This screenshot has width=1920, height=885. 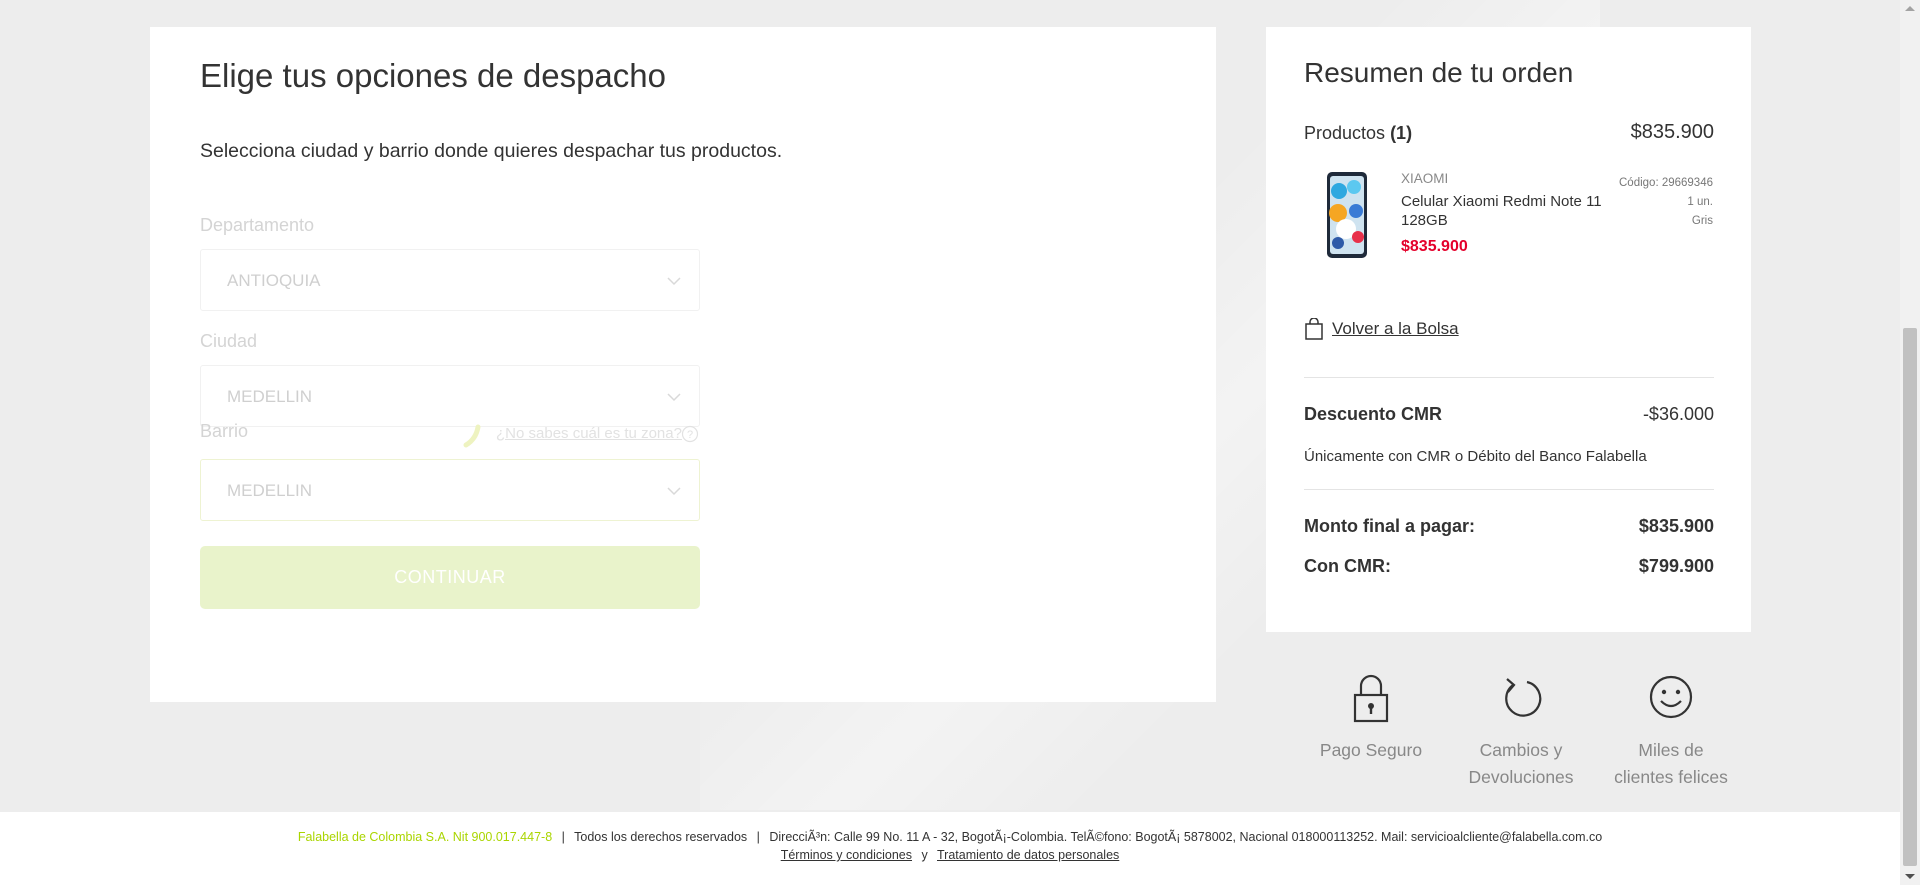 I want to click on return-arrow-icon, so click(x=1523, y=697).